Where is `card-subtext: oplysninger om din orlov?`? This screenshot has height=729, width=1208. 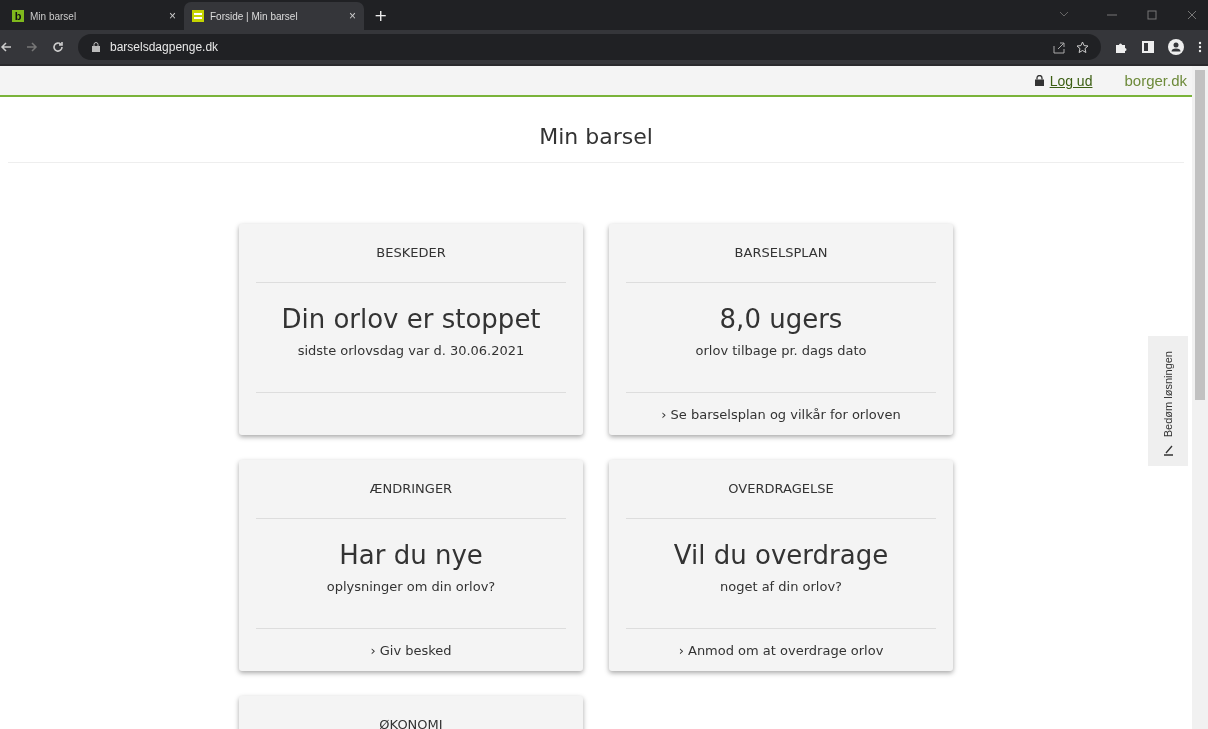 card-subtext: oplysninger om din orlov? is located at coordinates (411, 586).